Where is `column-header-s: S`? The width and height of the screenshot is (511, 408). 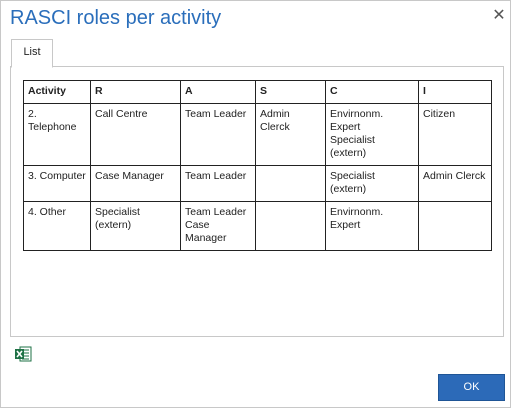 column-header-s: S is located at coordinates (290, 92).